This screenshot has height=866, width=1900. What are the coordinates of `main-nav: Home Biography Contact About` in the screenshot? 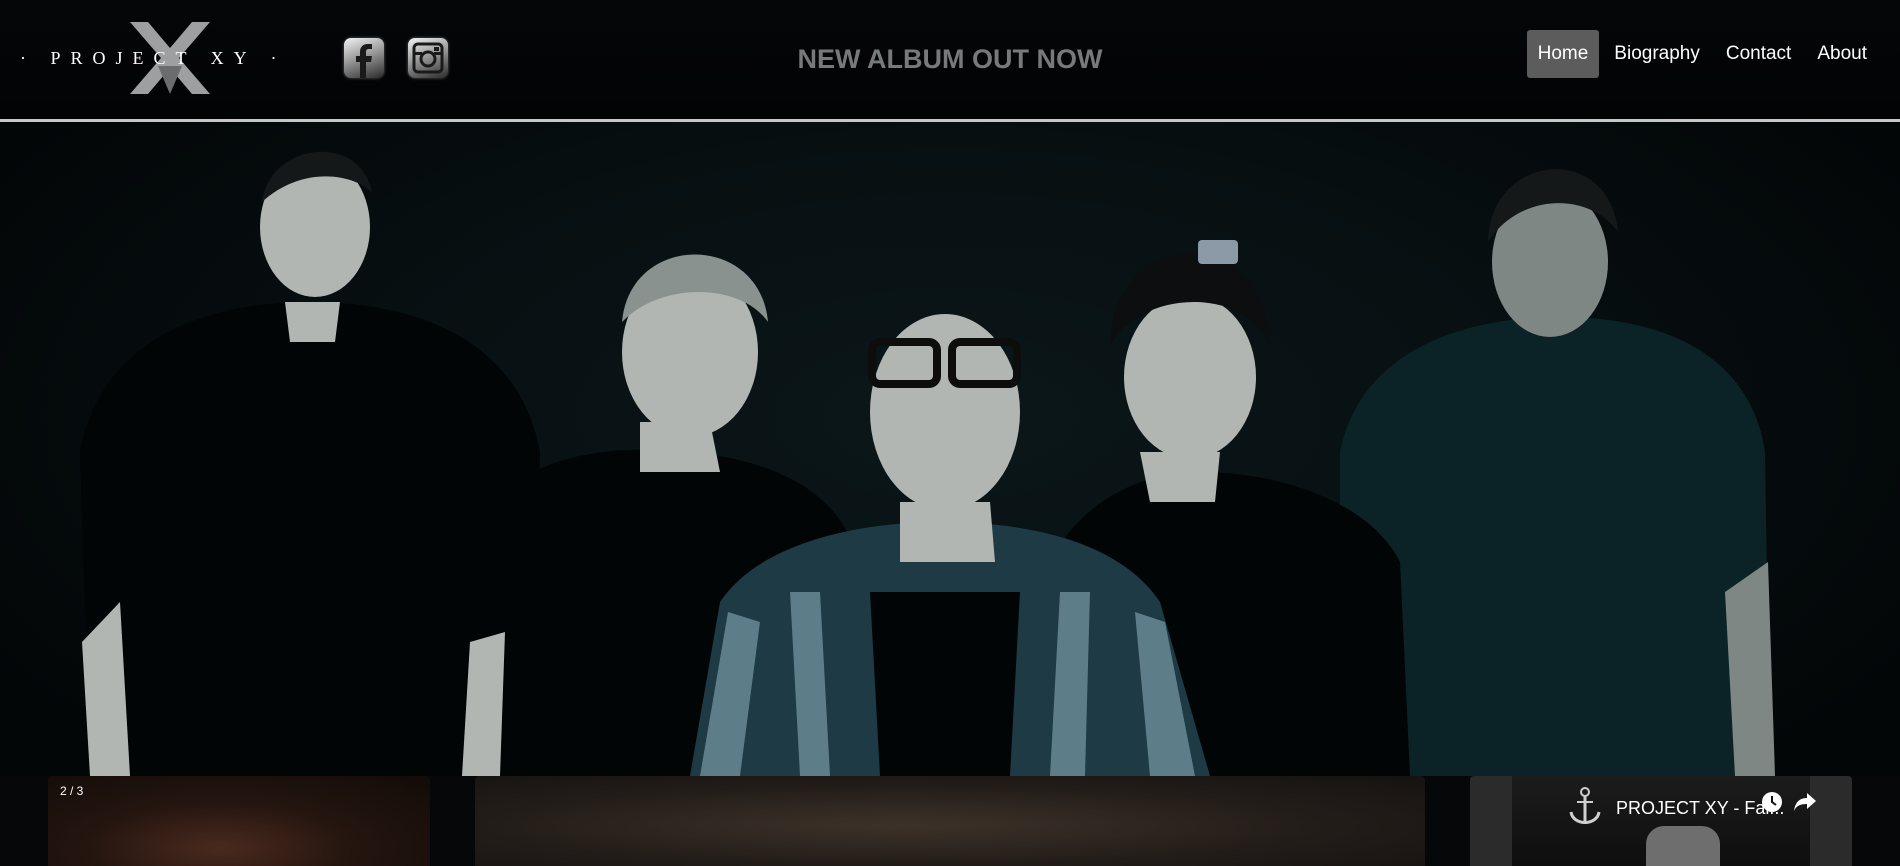 It's located at (1702, 54).